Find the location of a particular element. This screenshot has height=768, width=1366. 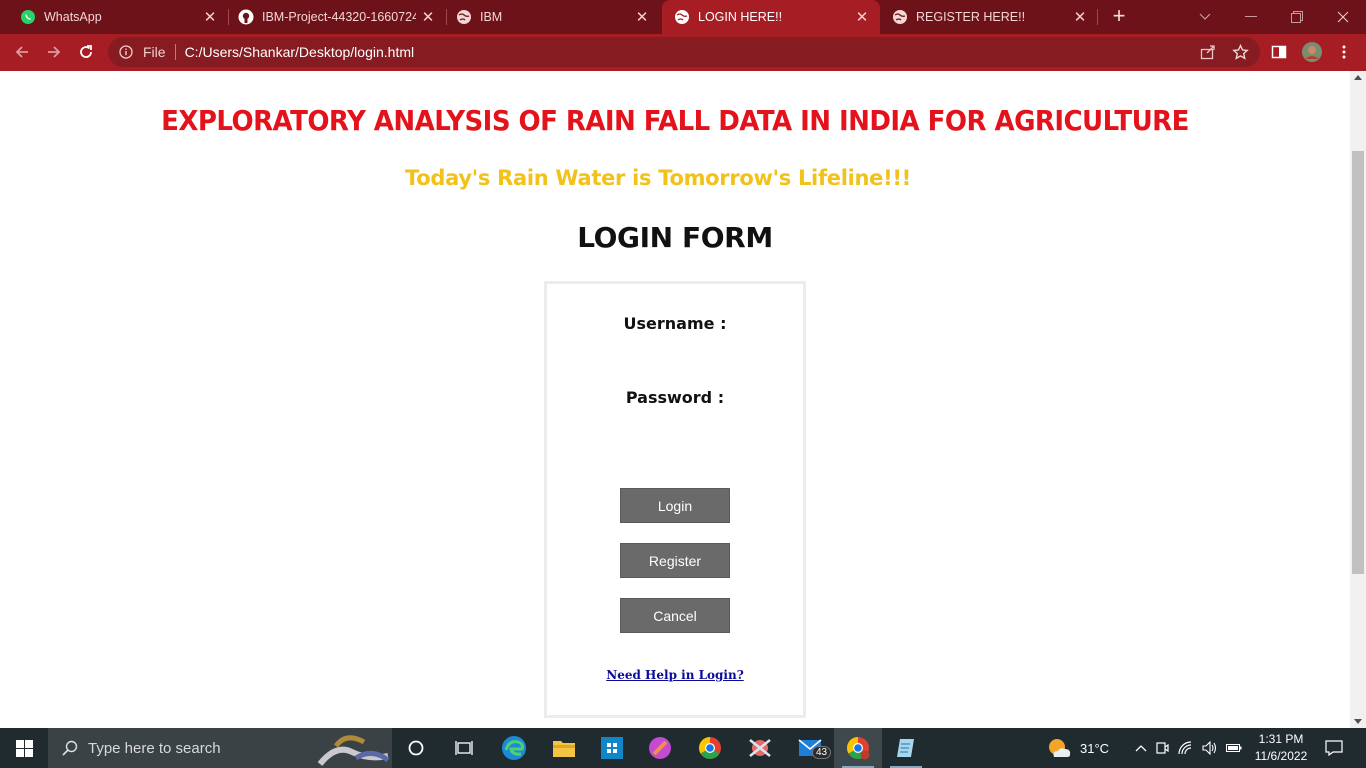

task-view-icon is located at coordinates (464, 748).